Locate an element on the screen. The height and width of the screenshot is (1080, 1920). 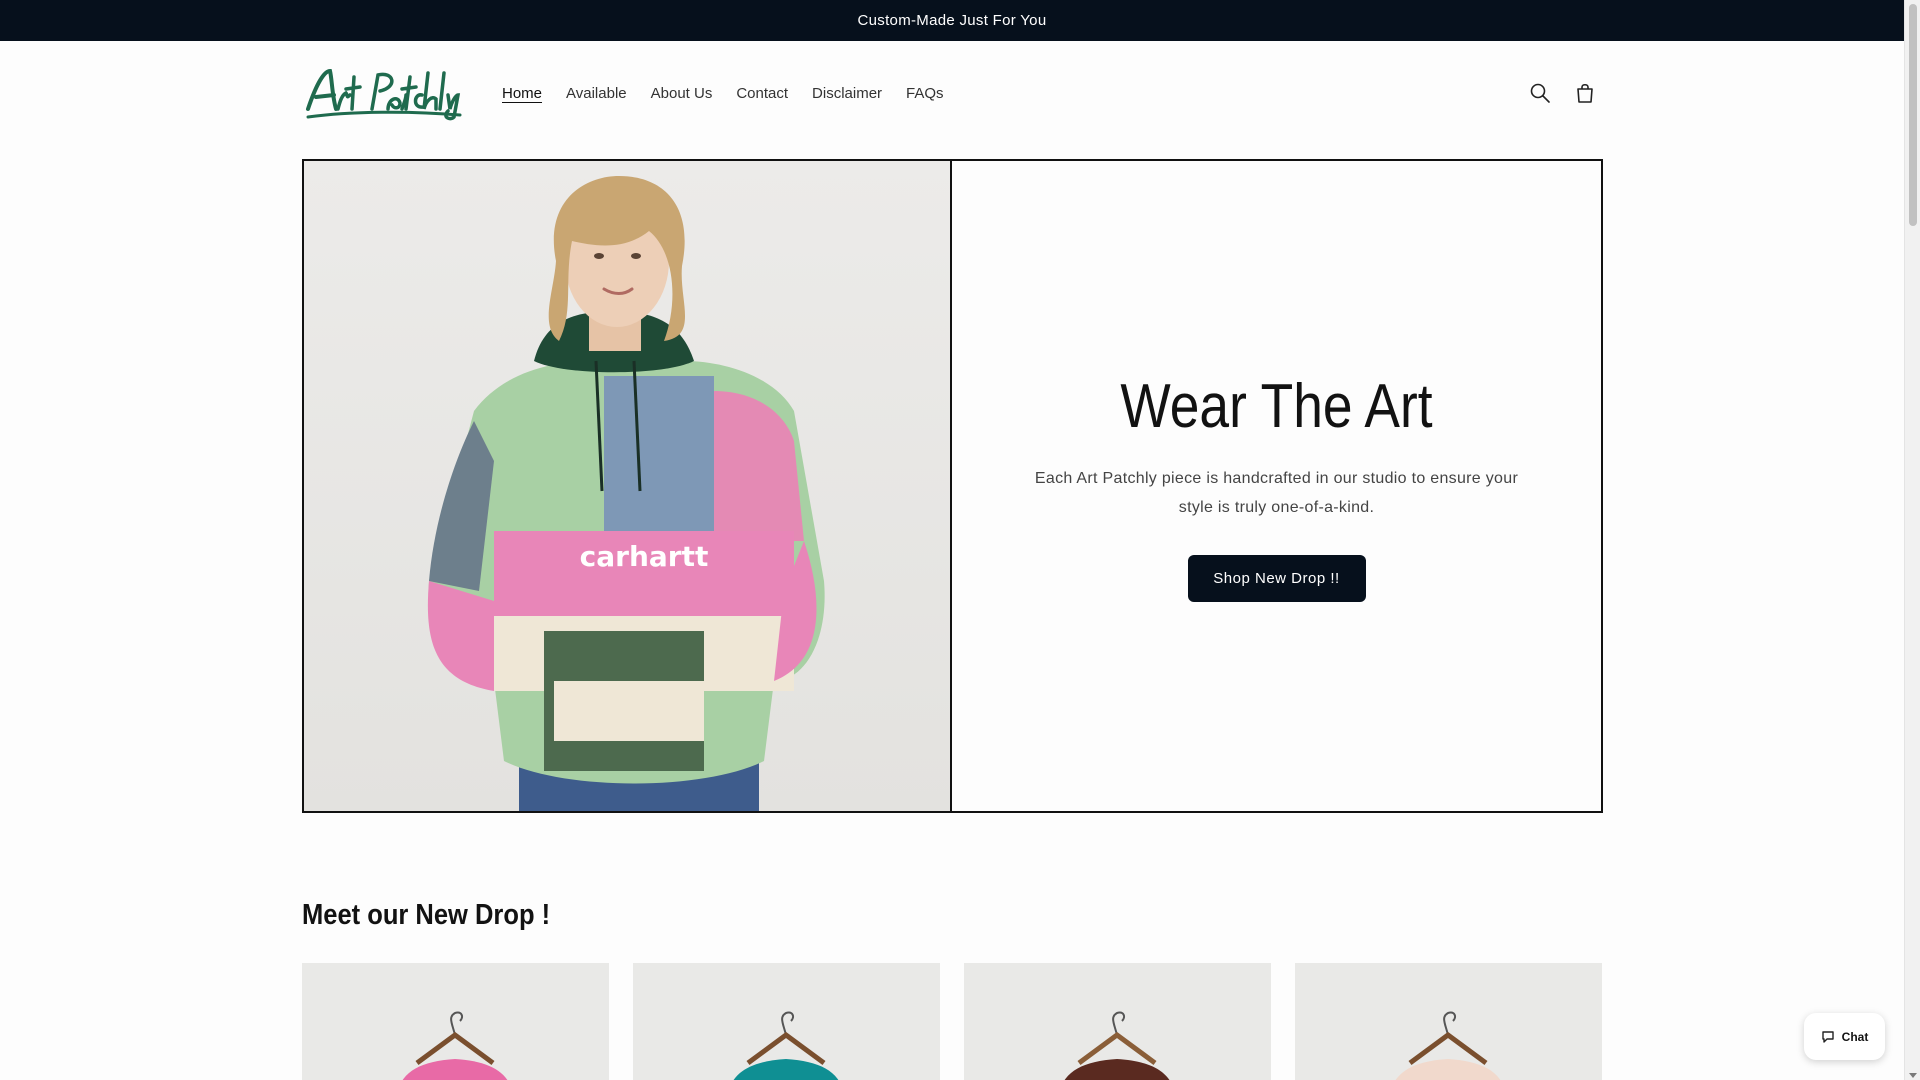
hoodie-model-illustration: carhartt is located at coordinates (626, 493).